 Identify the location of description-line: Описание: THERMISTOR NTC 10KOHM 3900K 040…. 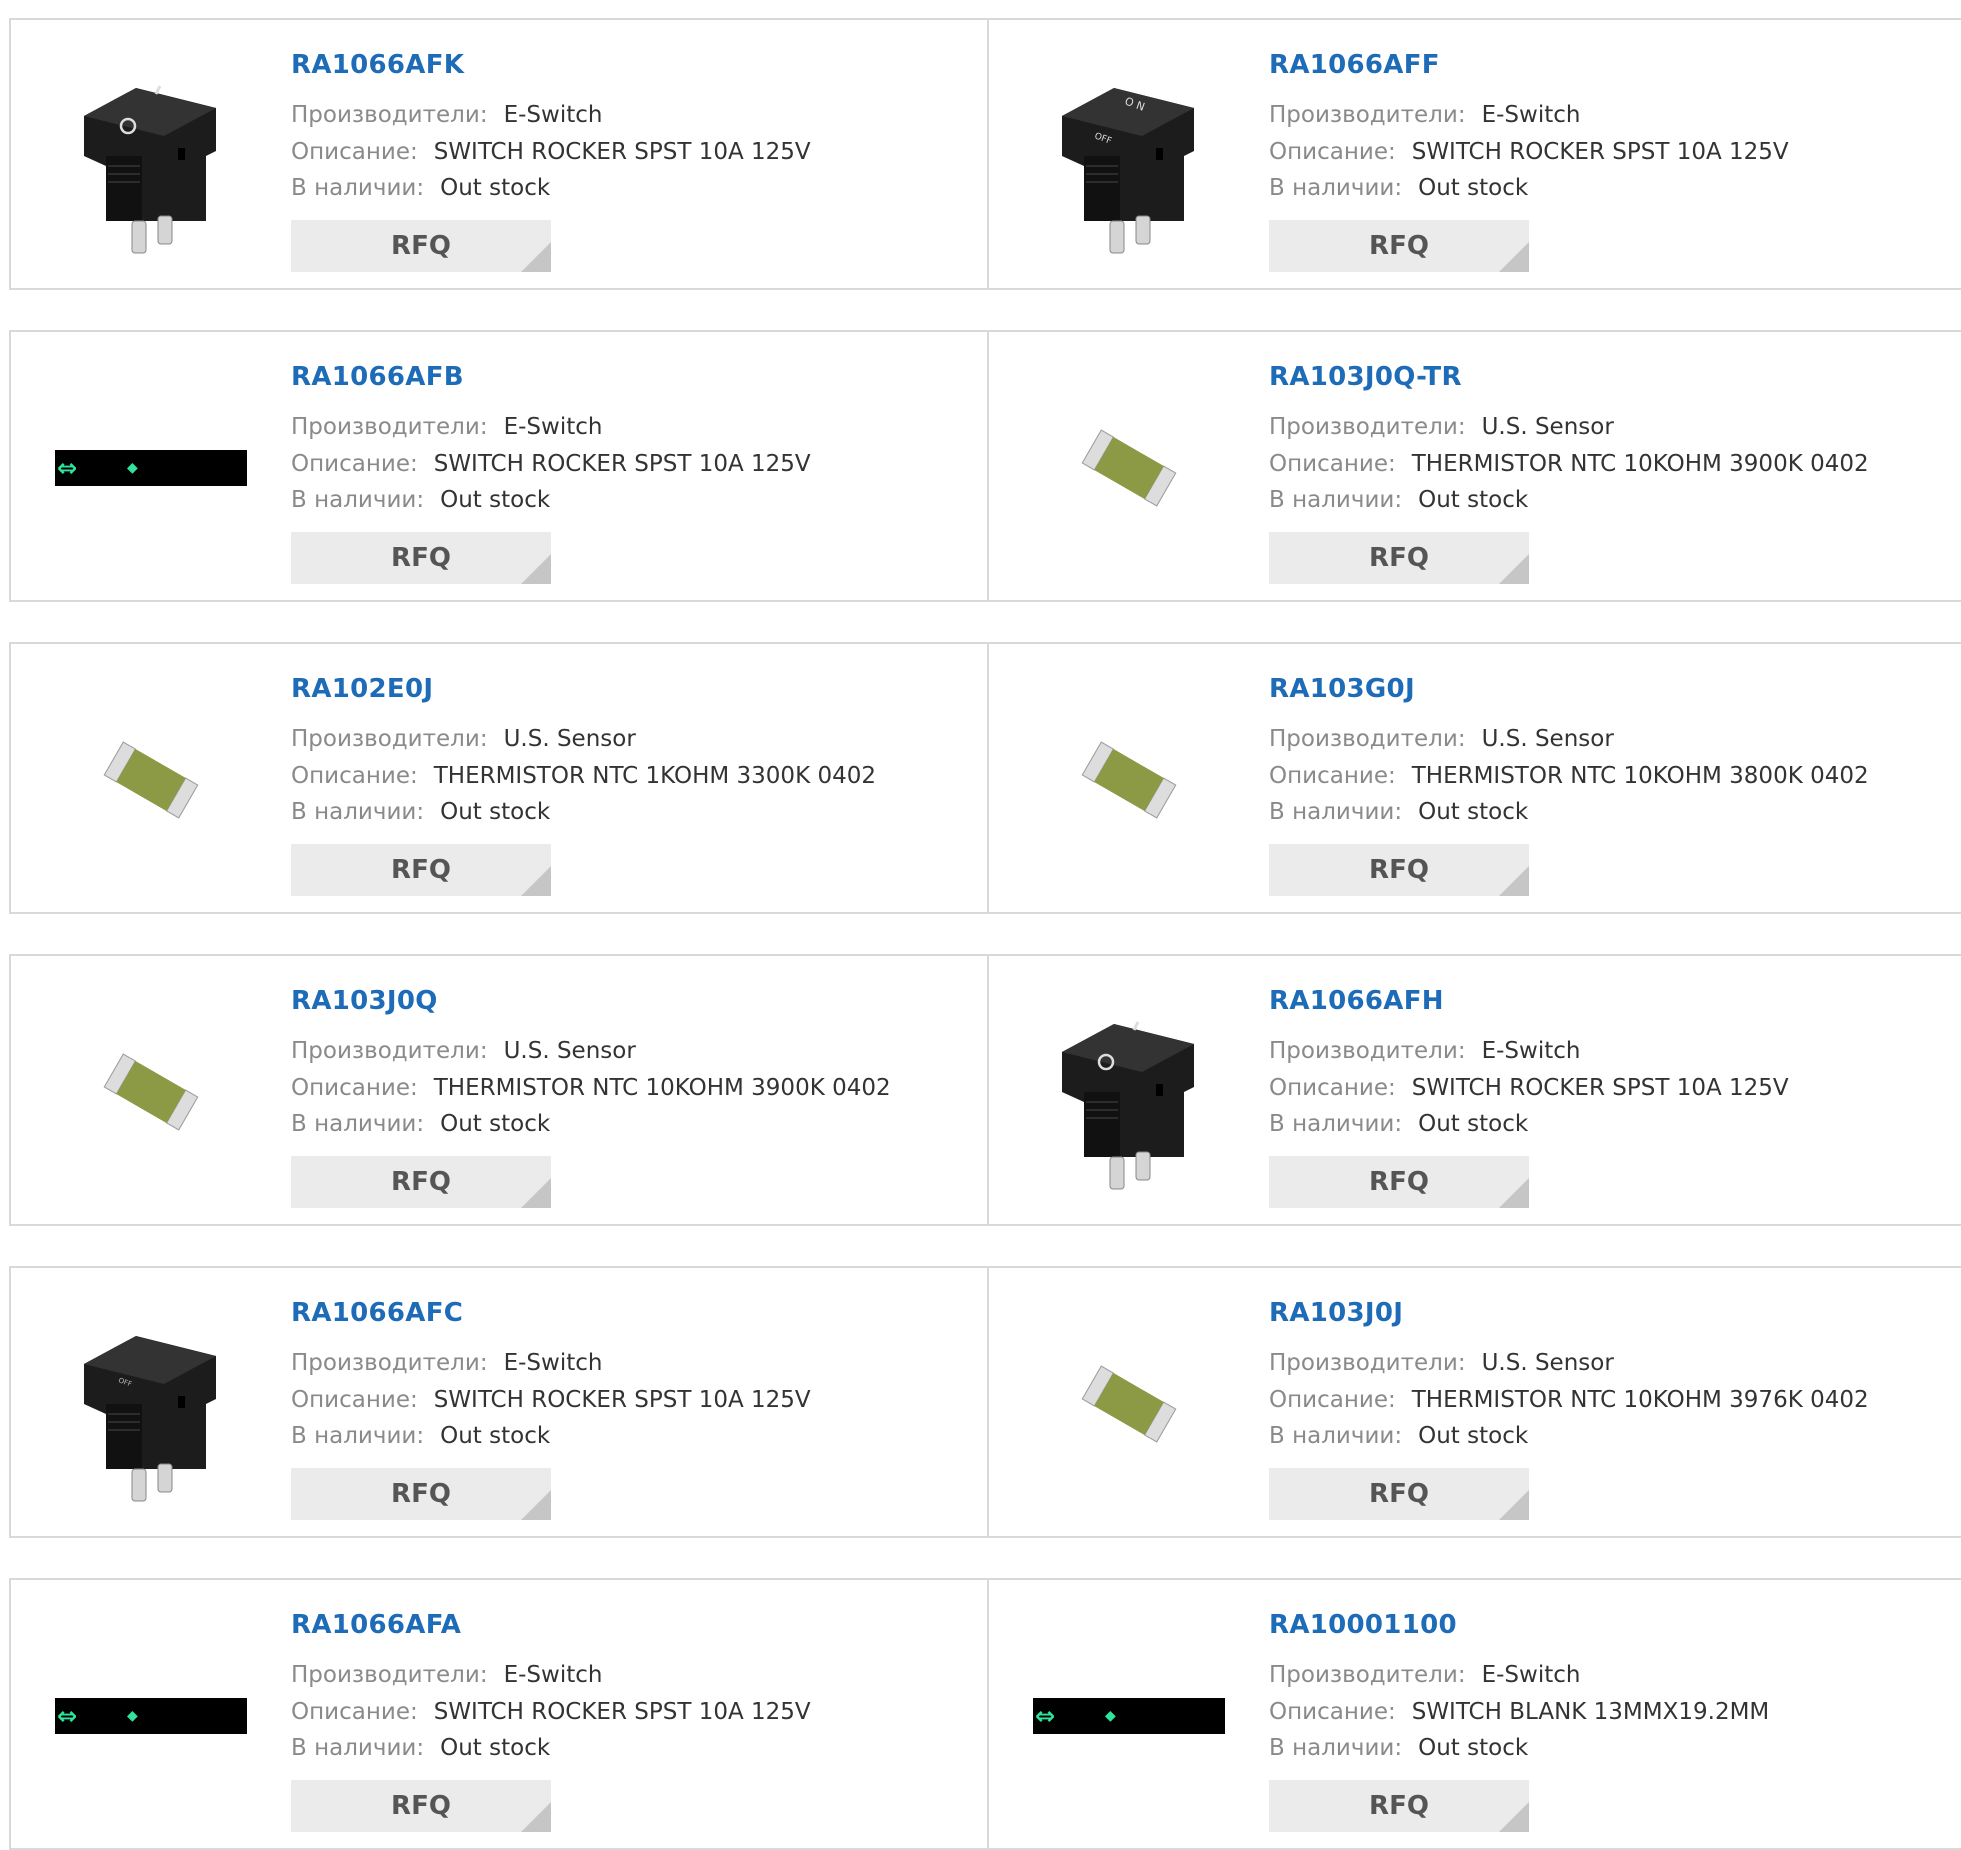
(1569, 464).